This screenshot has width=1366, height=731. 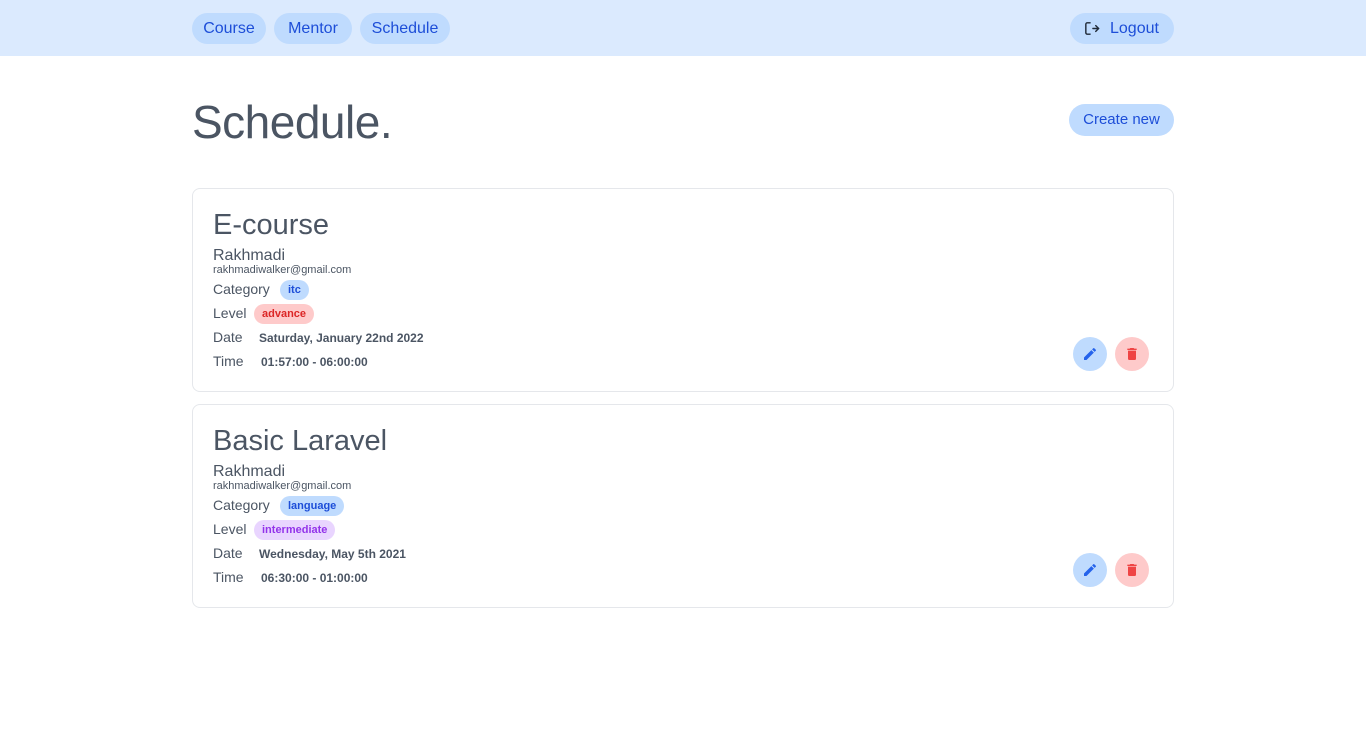 What do you see at coordinates (284, 314) in the screenshot?
I see `level-badge: advance` at bounding box center [284, 314].